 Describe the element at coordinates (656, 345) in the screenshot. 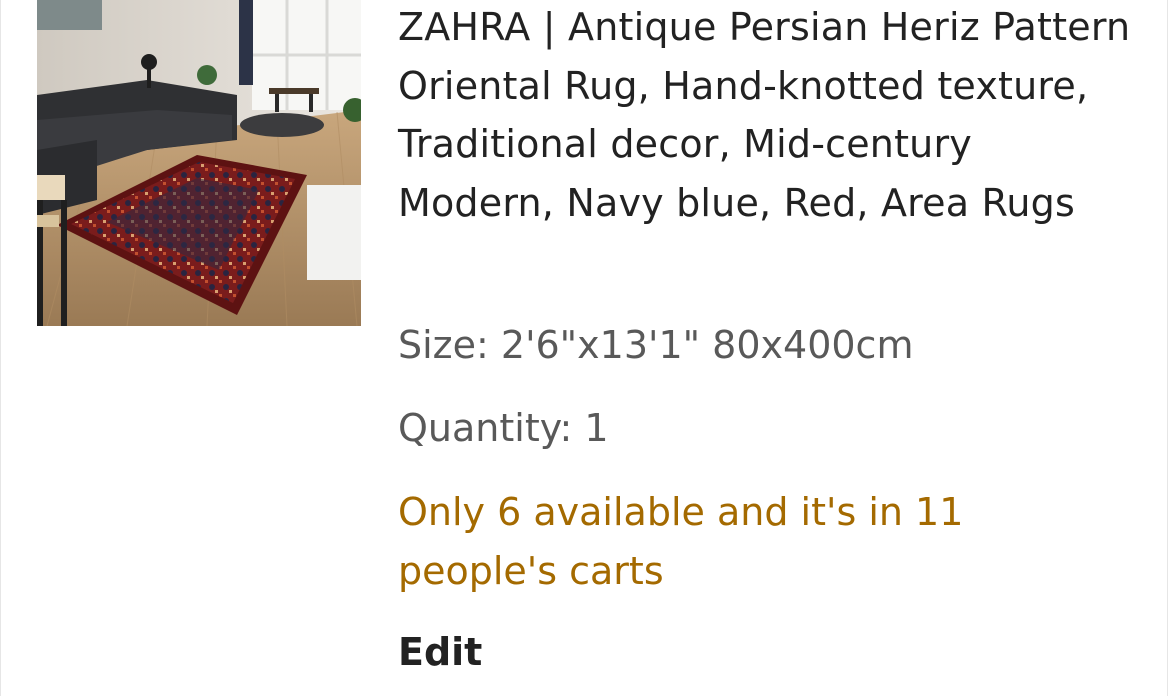

I see `variation-size: Size: 2'6"x13'1" 80x400cm` at that location.